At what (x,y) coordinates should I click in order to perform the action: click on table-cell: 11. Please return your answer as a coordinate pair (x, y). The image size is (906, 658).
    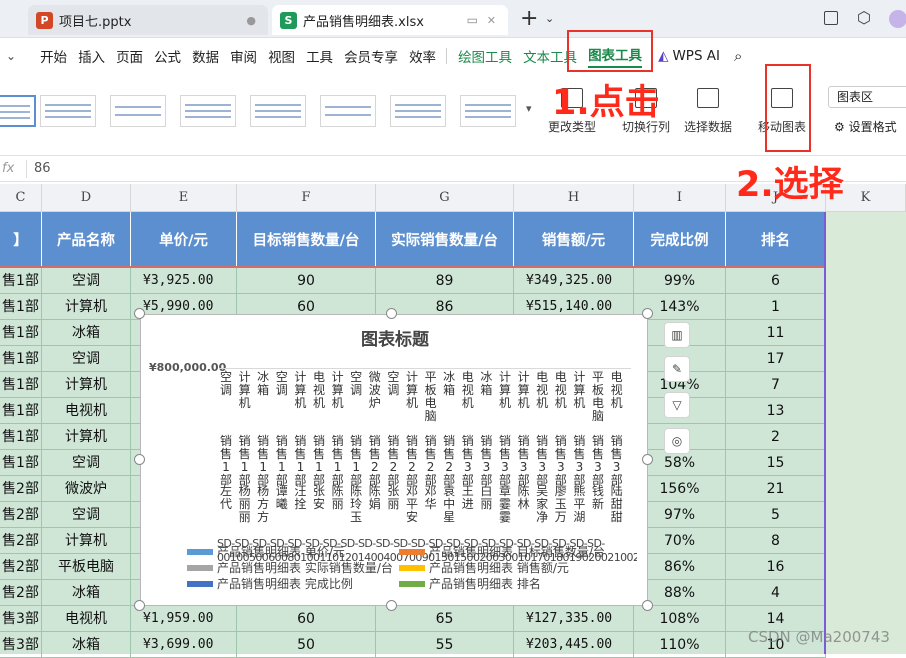
    Looking at the image, I should click on (776, 333).